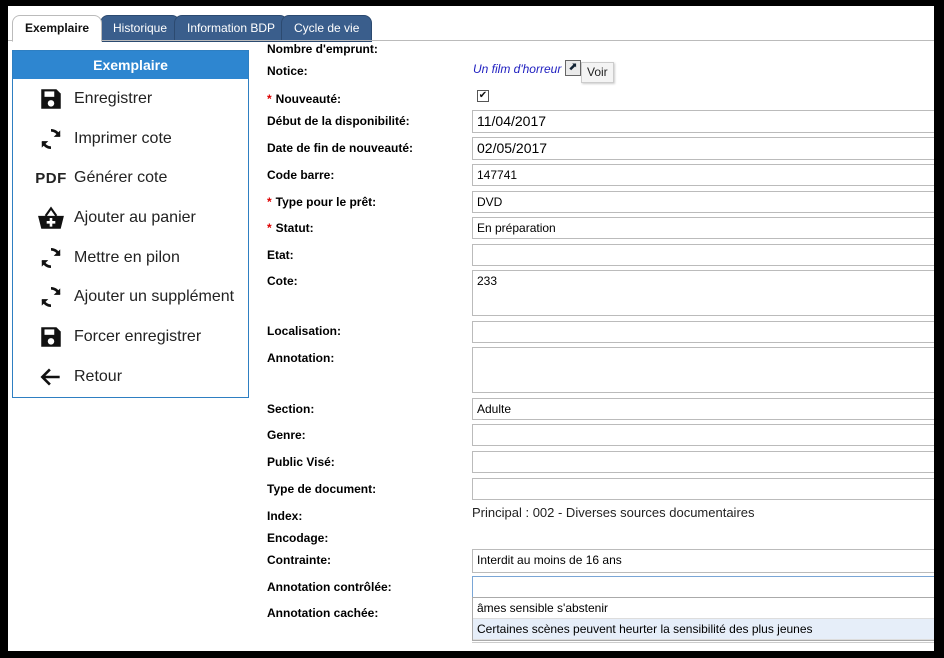 The height and width of the screenshot is (658, 944). What do you see at coordinates (340, 148) in the screenshot?
I see `label-fin-nouveaute: Date de fin de nouveauté:` at bounding box center [340, 148].